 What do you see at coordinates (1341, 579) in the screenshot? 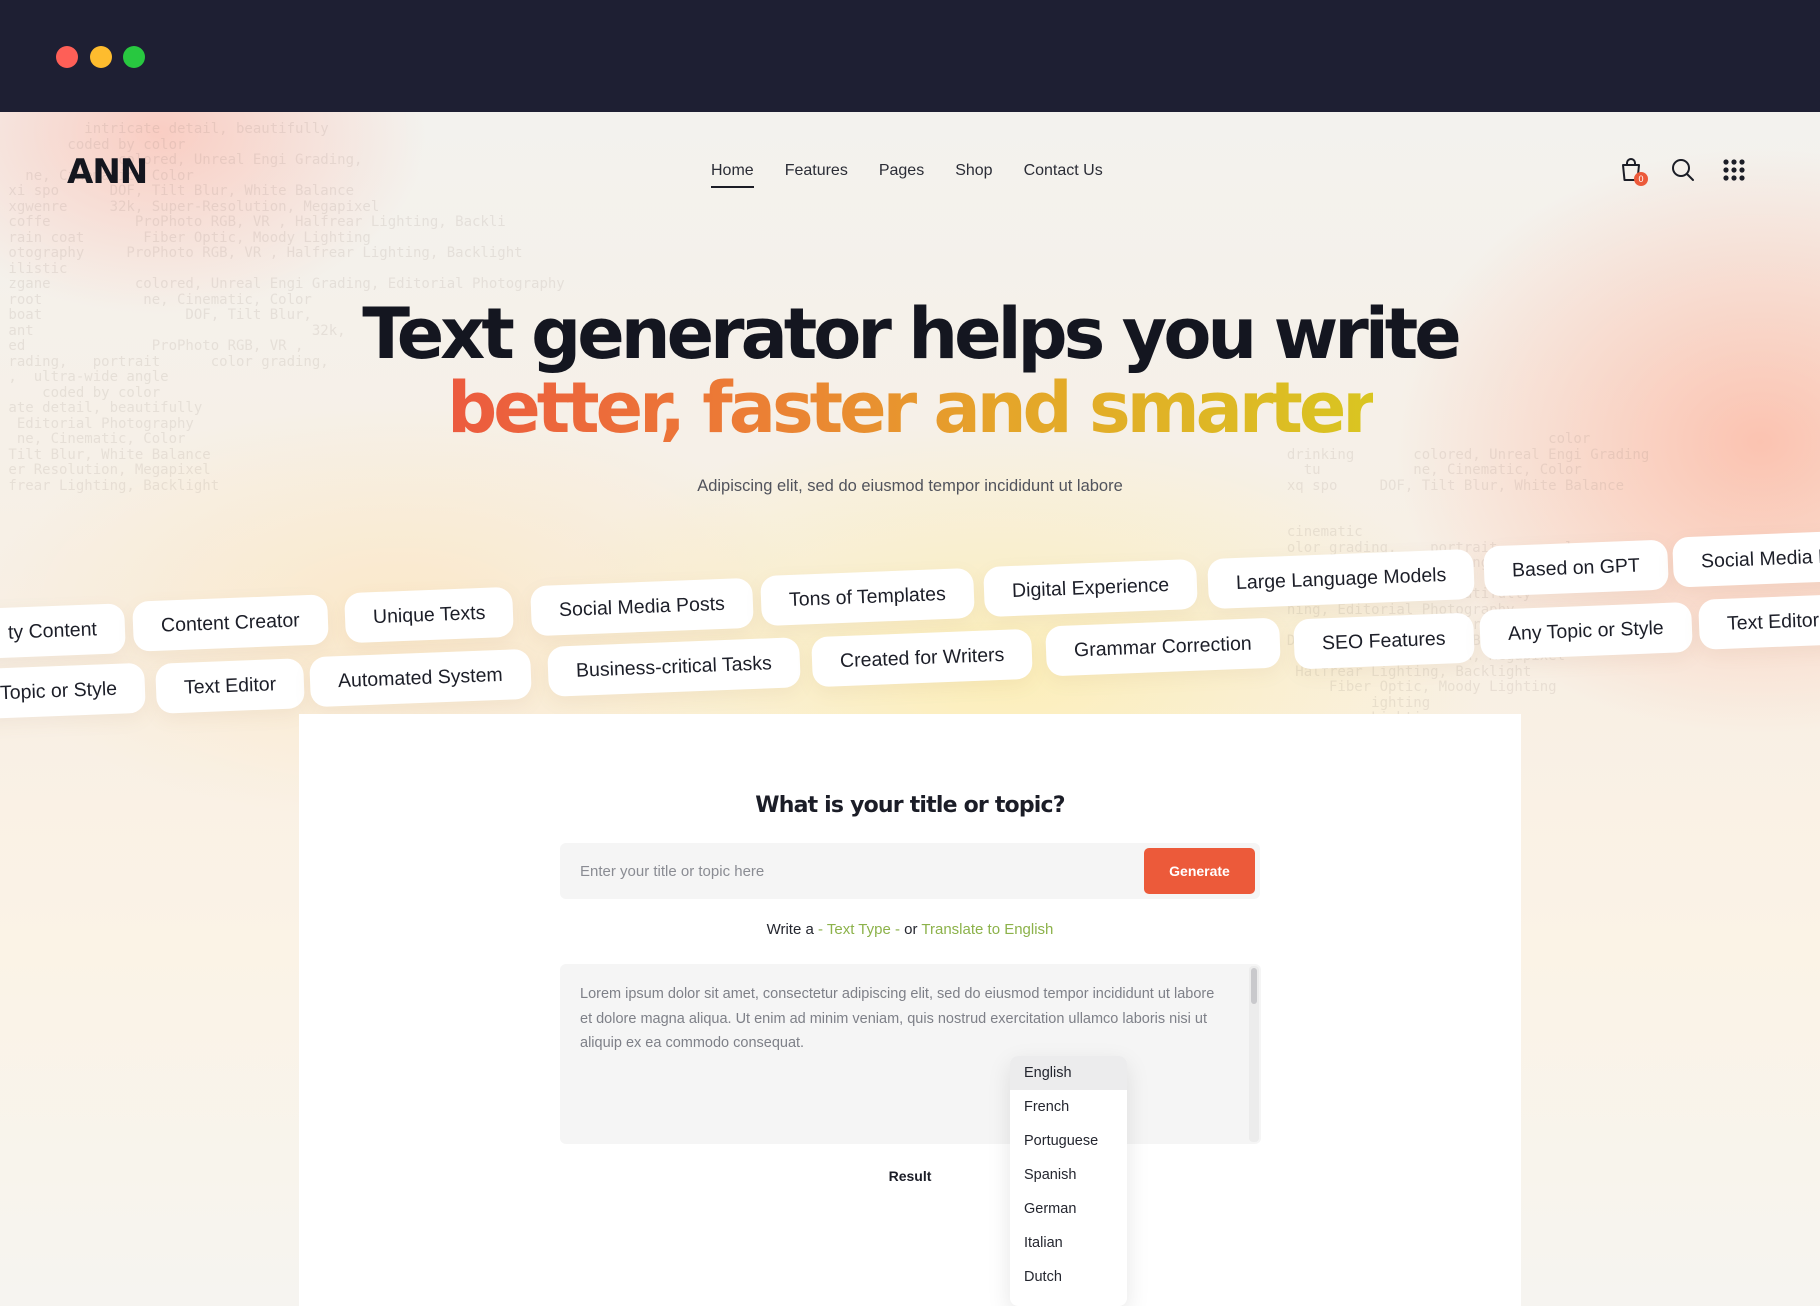
I see `tag-pill: Large Language Models` at bounding box center [1341, 579].